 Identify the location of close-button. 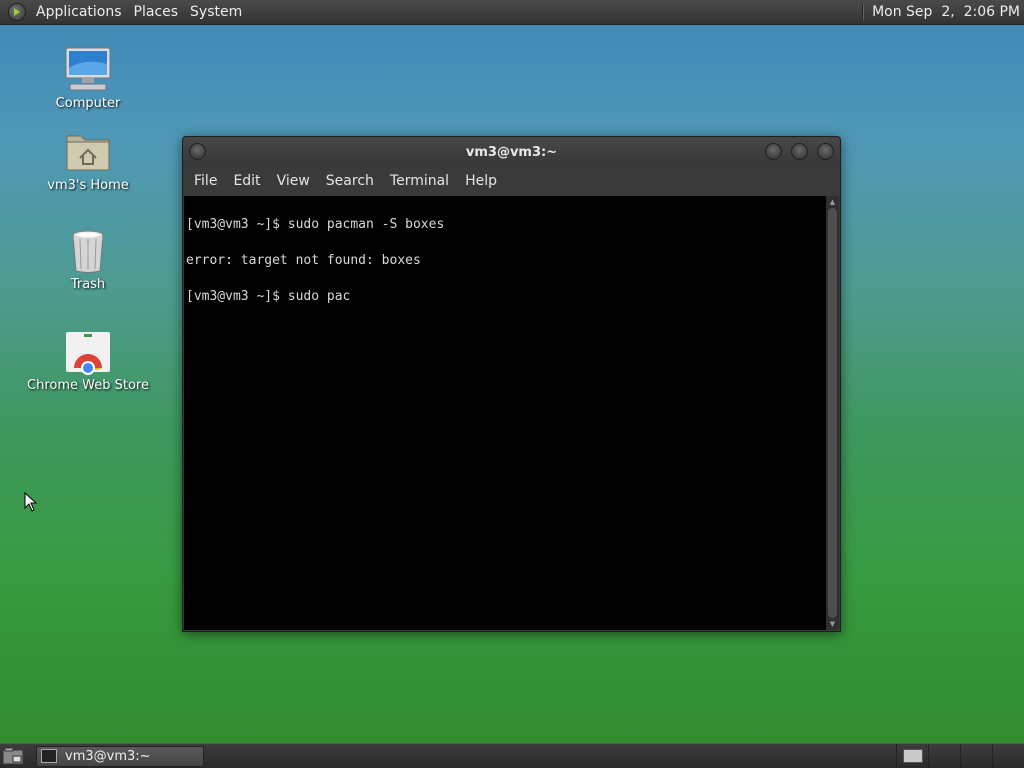
(825, 151).